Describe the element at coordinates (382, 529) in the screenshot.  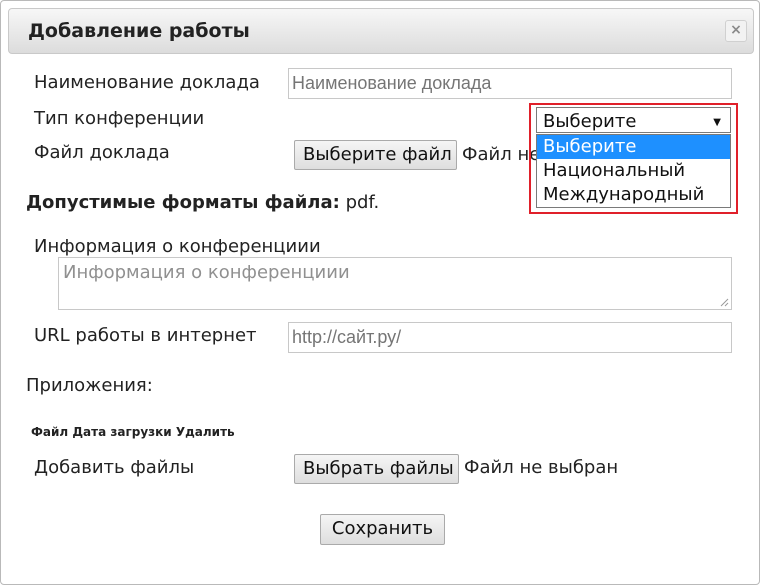
I see `save-button: Сохранить` at that location.